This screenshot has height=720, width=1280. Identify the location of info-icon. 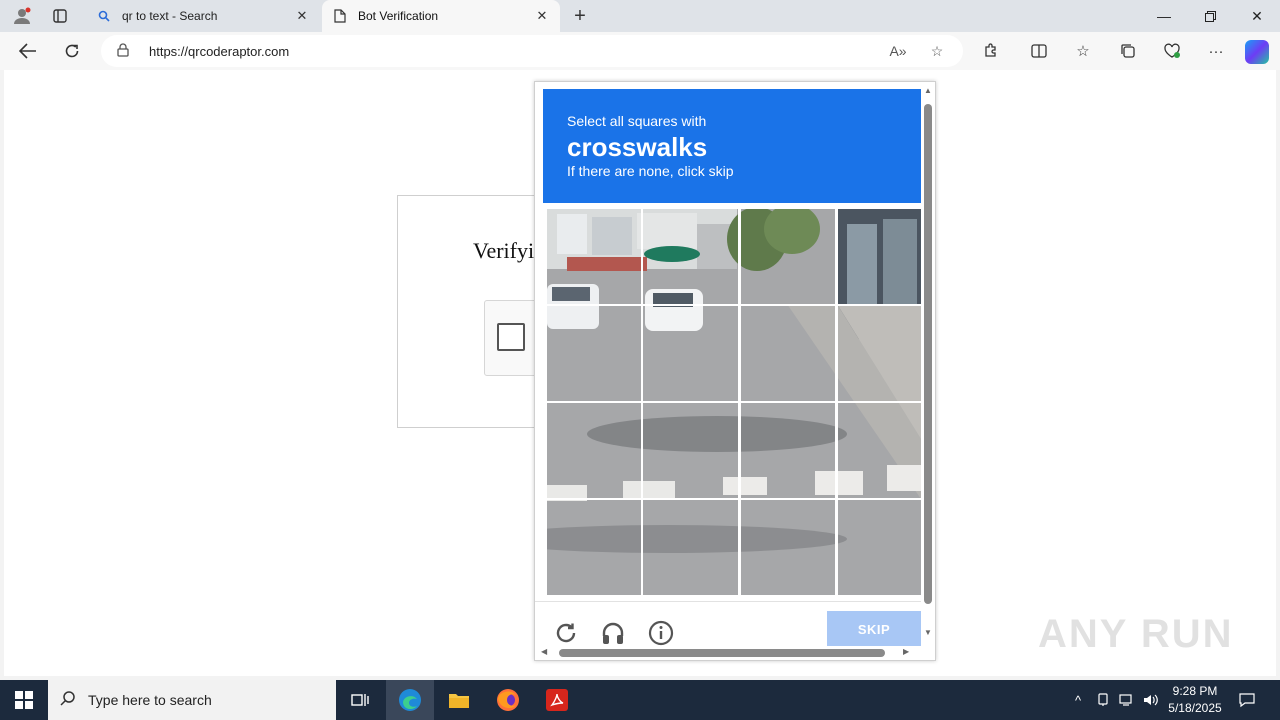
(661, 633).